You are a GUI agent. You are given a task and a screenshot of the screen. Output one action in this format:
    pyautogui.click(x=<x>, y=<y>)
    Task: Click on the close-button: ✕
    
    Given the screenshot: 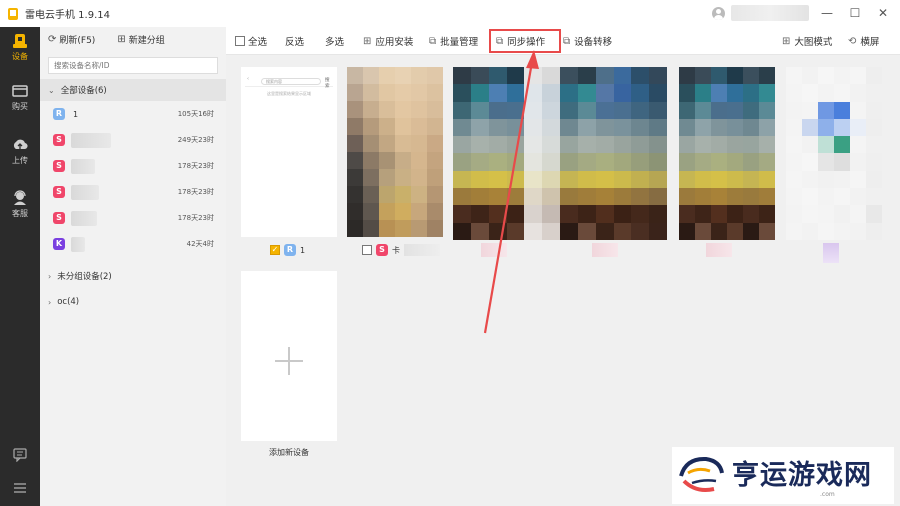 What is the action you would take?
    pyautogui.click(x=883, y=13)
    